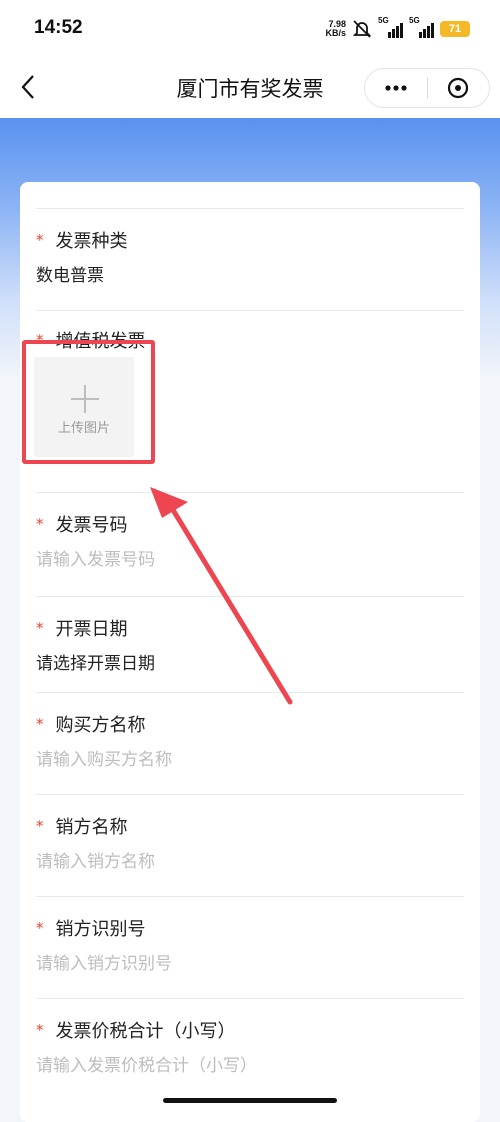 The image size is (500, 1122). I want to click on field-total-amount: * 发票价税合计（小写） 请输入发票价税合计（小写）, so click(250, 1053).